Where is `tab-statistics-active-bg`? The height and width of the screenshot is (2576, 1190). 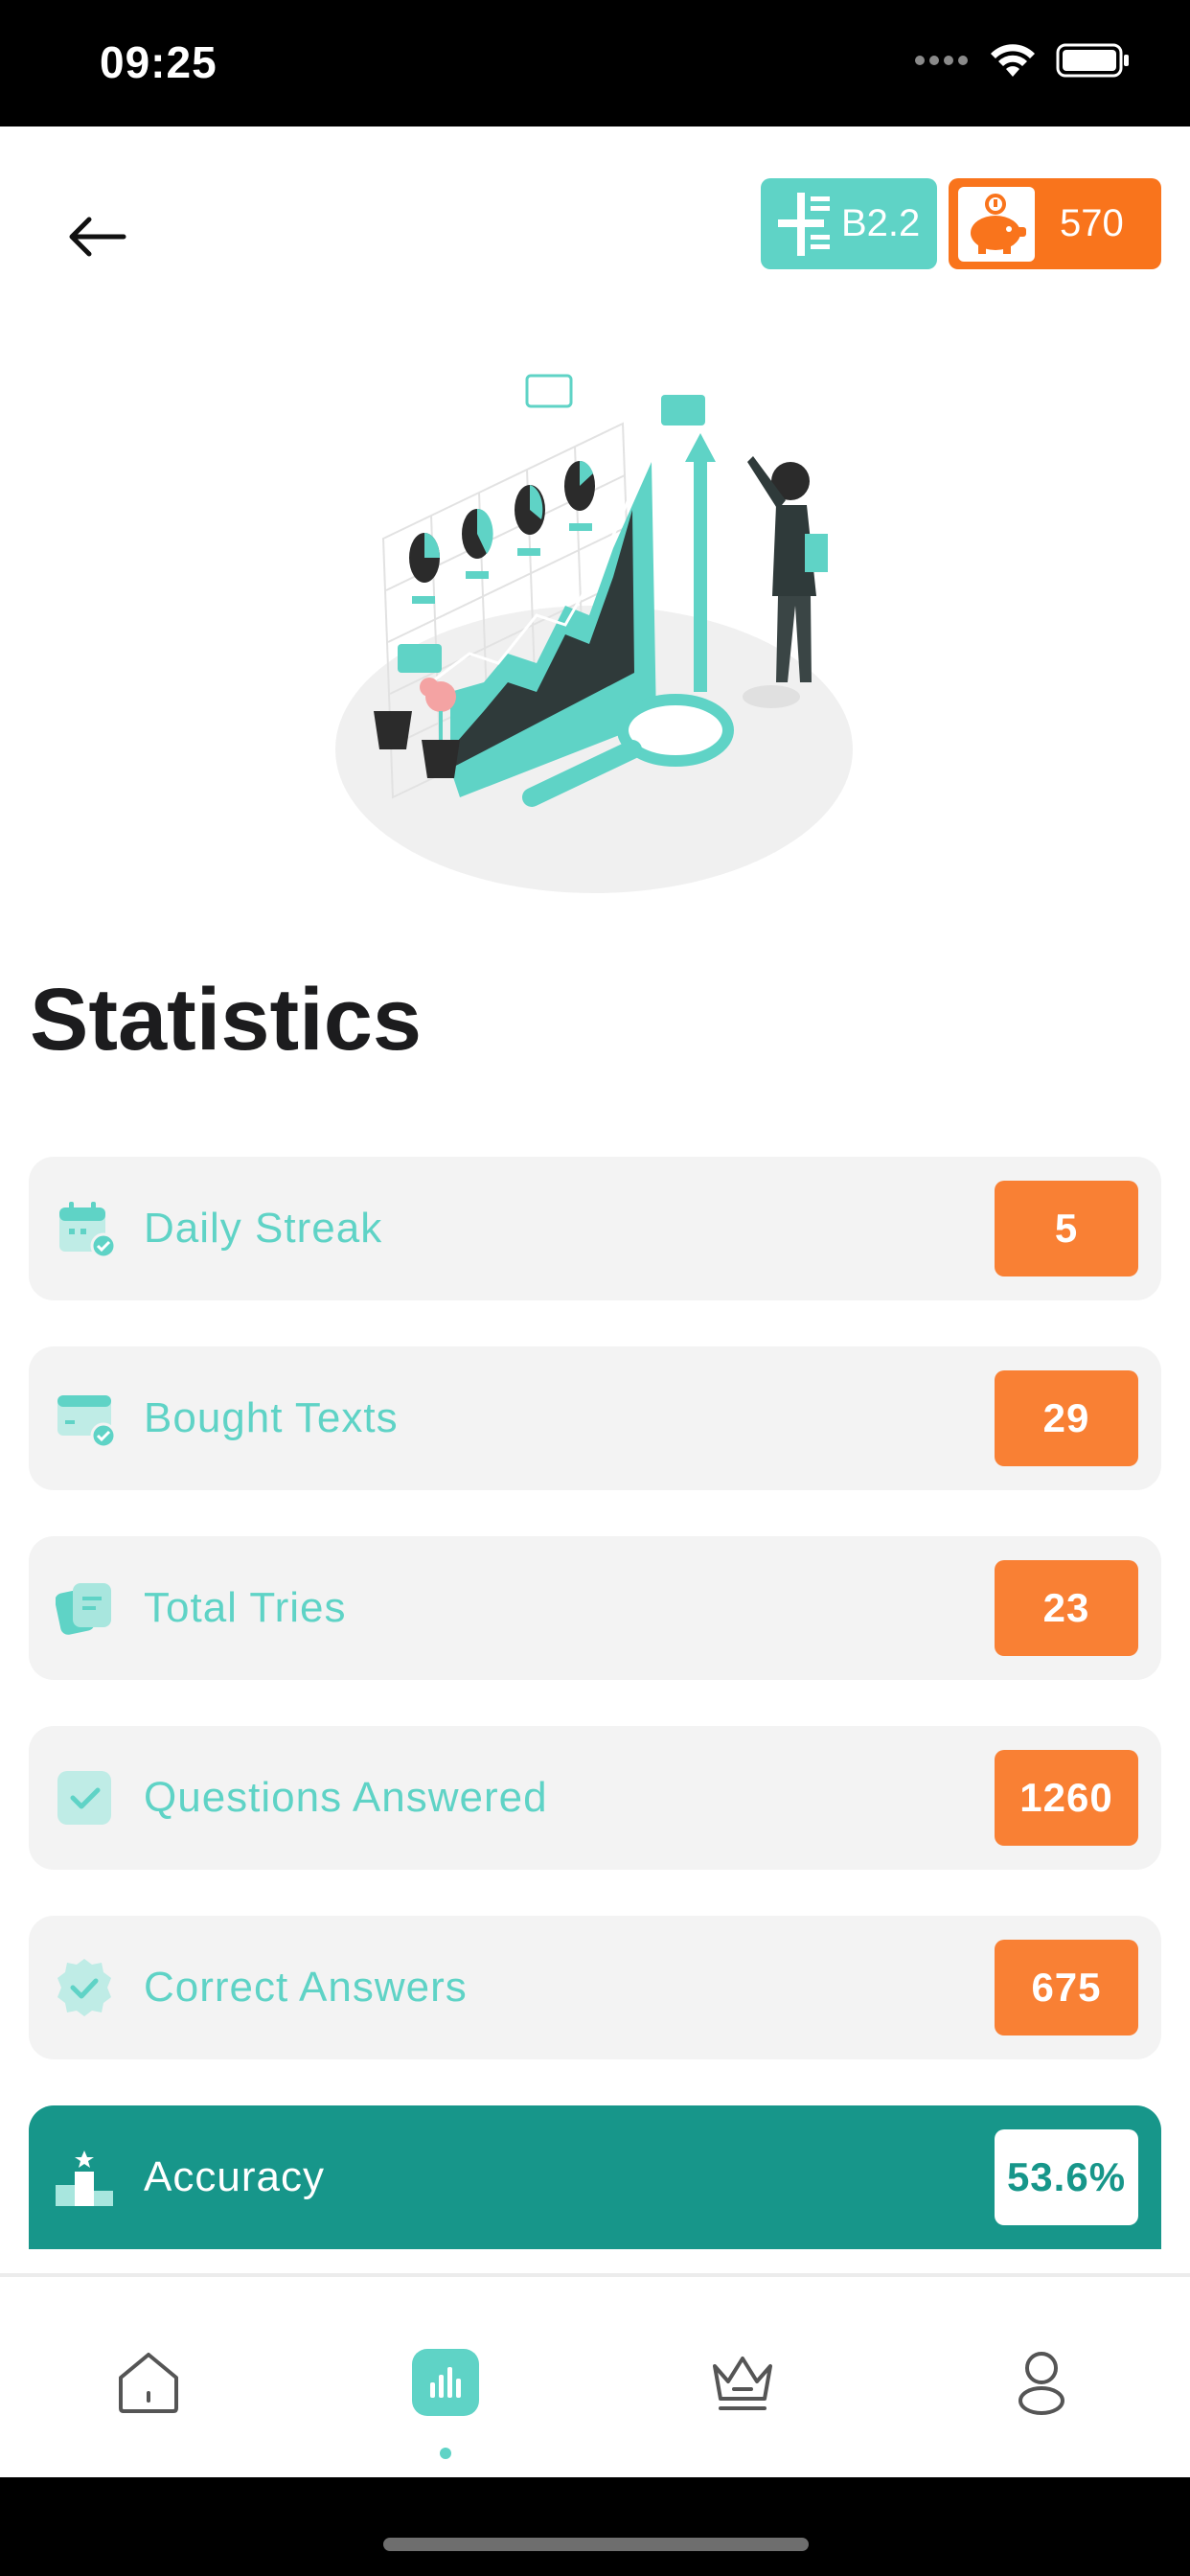 tab-statistics-active-bg is located at coordinates (445, 2382).